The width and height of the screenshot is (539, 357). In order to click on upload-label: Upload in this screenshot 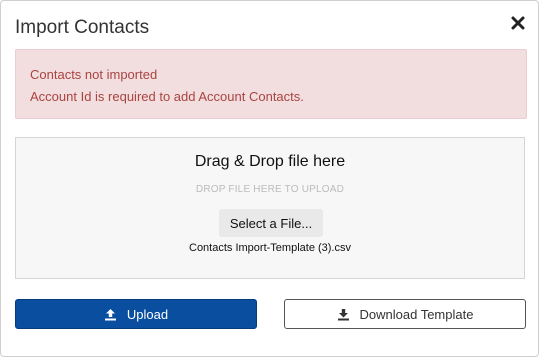, I will do `click(147, 314)`.